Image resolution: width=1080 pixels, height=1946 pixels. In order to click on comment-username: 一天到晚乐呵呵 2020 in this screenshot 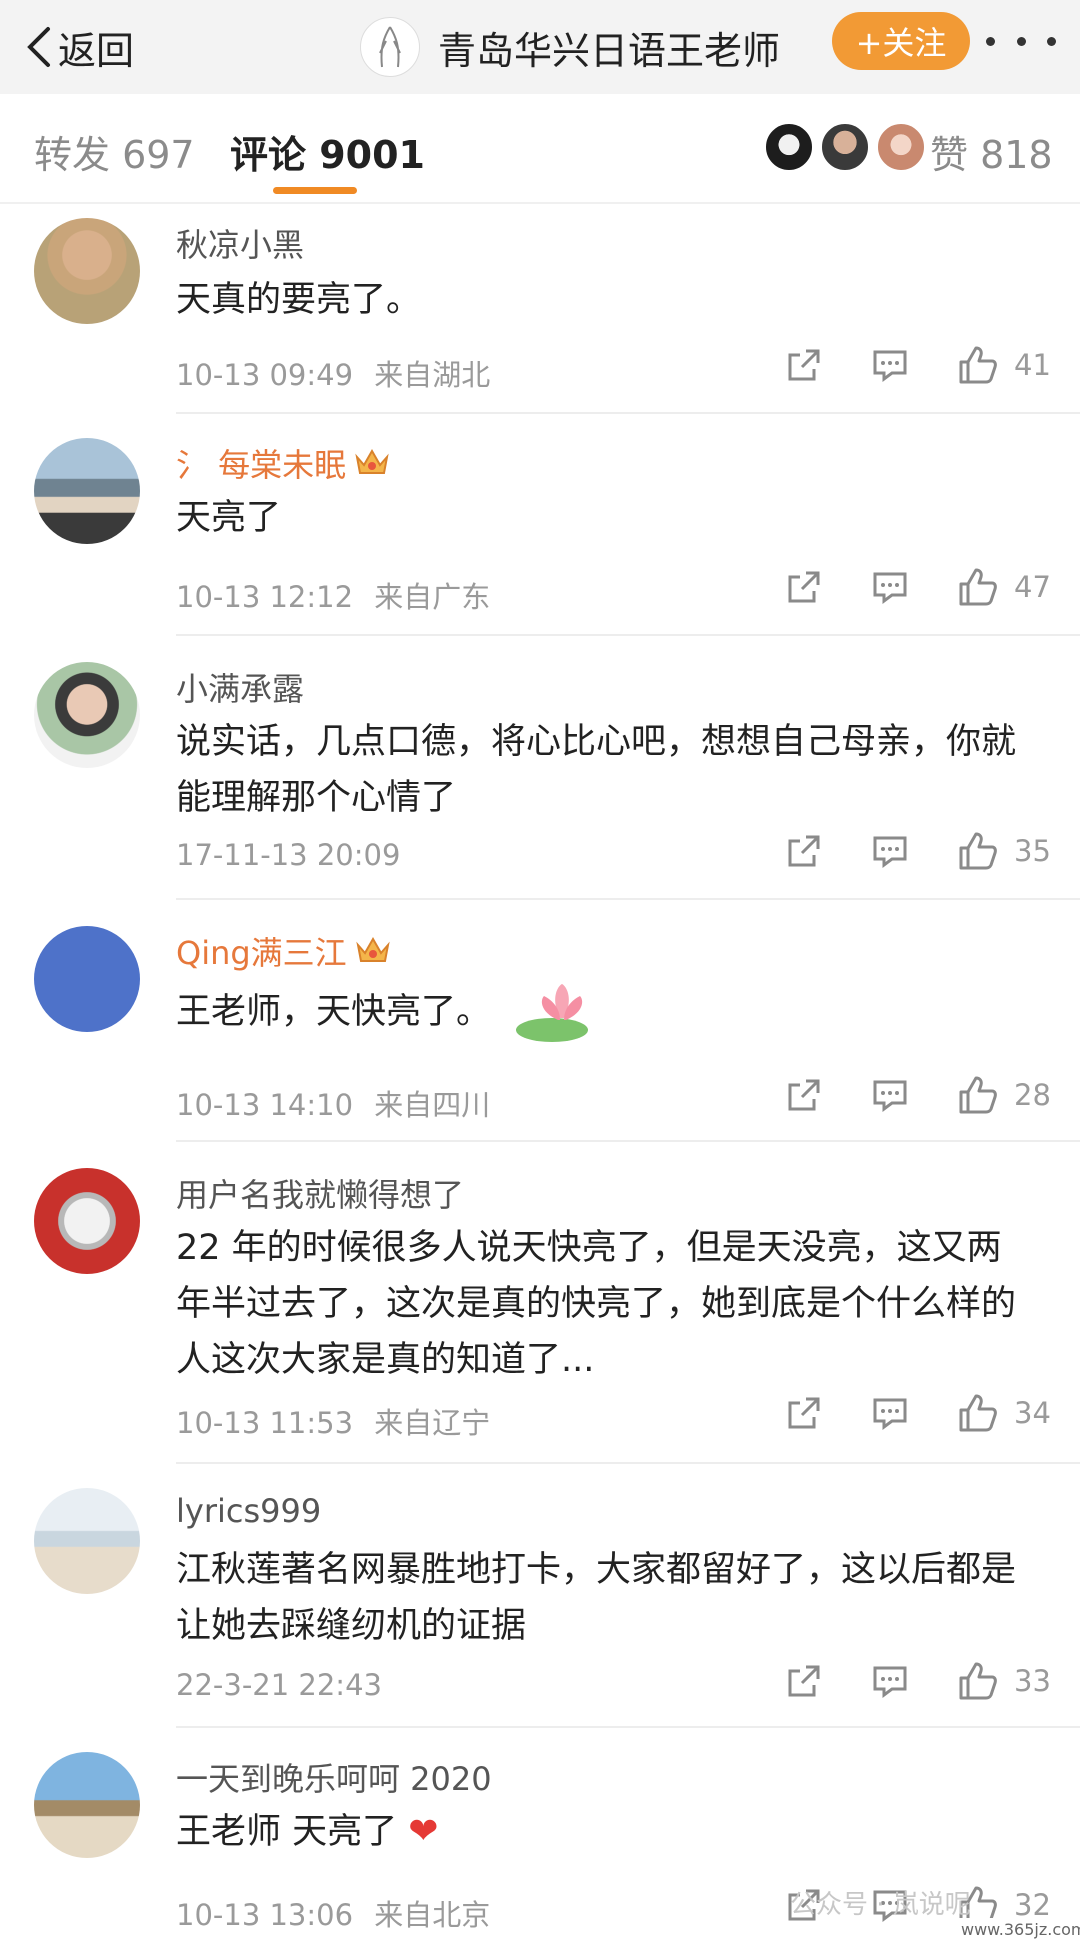, I will do `click(334, 1777)`.